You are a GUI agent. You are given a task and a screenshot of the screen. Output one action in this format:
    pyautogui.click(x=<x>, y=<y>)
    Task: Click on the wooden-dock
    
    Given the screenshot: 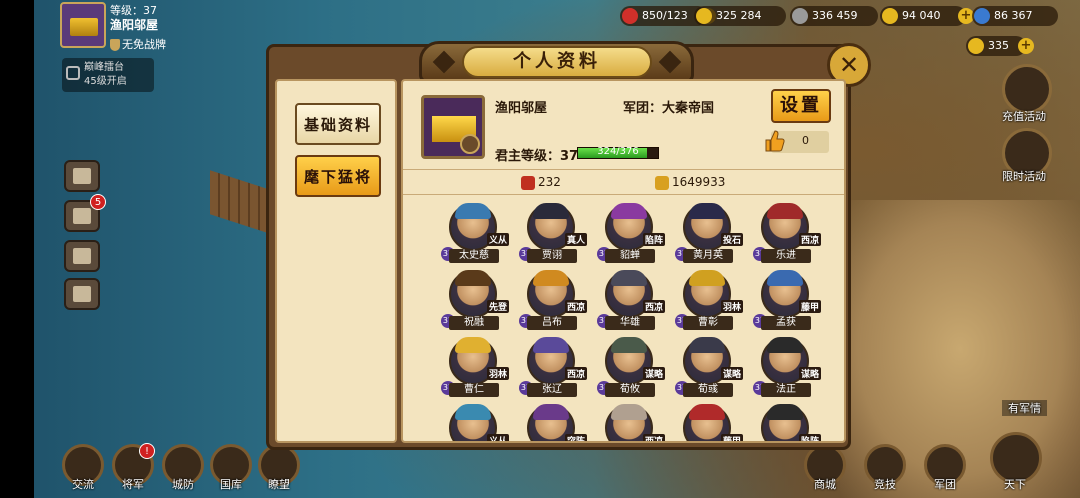 What is the action you would take?
    pyautogui.click(x=240, y=202)
    